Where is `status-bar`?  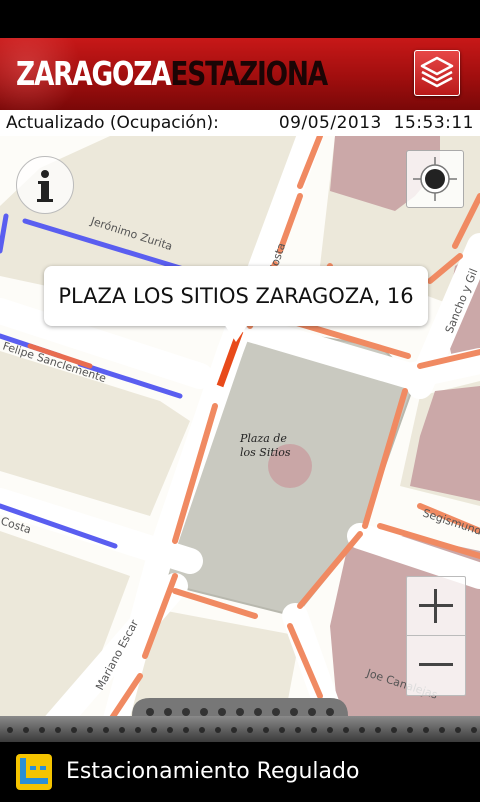 status-bar is located at coordinates (240, 19).